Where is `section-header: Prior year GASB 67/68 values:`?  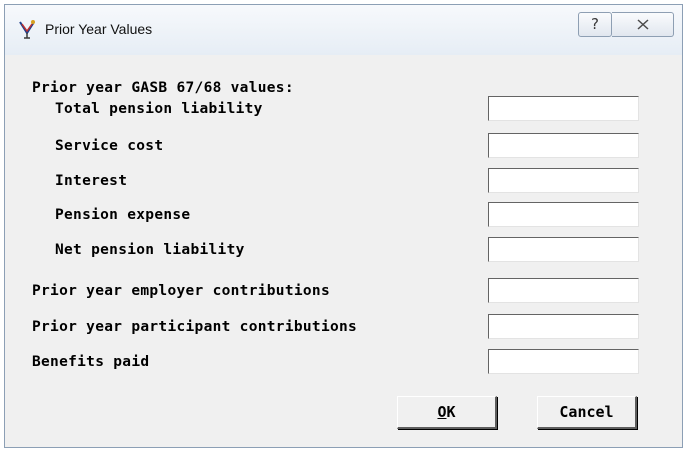
section-header: Prior year GASB 67/68 values: is located at coordinates (163, 88).